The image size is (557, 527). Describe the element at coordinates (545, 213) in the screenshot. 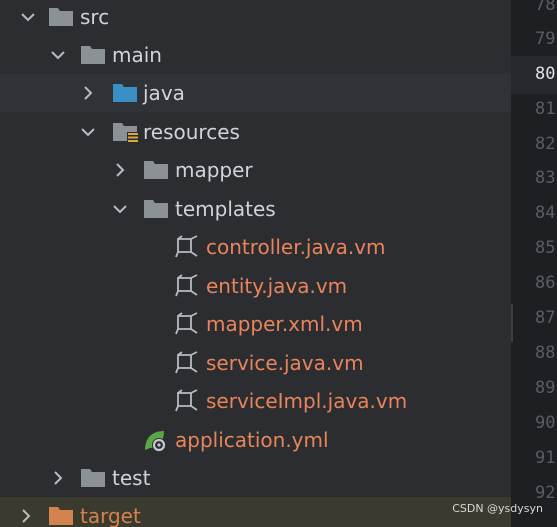

I see `line-number: 84` at that location.